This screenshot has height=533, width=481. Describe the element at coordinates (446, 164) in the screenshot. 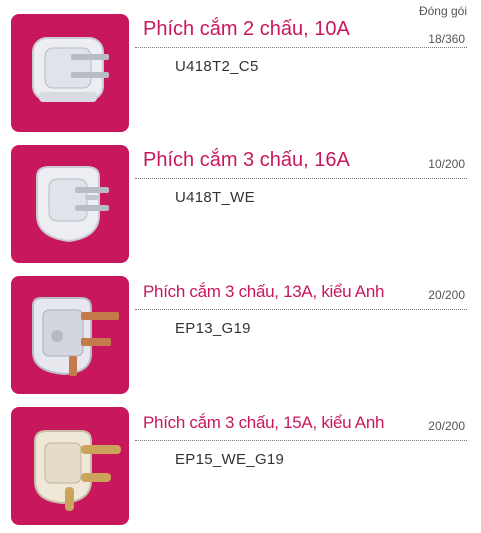

I see `packing-value: 10/200` at that location.